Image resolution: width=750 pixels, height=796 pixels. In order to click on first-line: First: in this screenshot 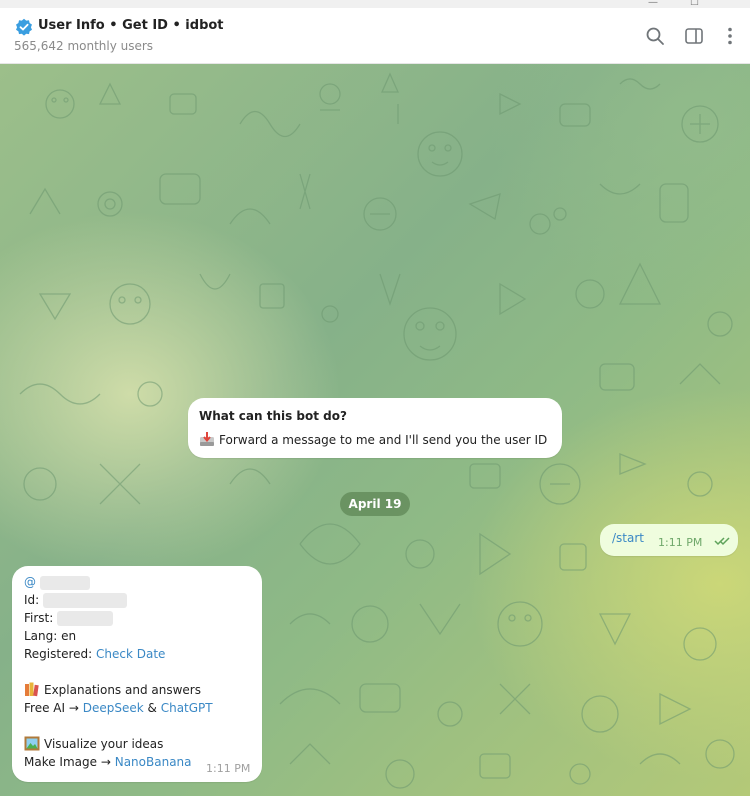, I will do `click(69, 618)`.